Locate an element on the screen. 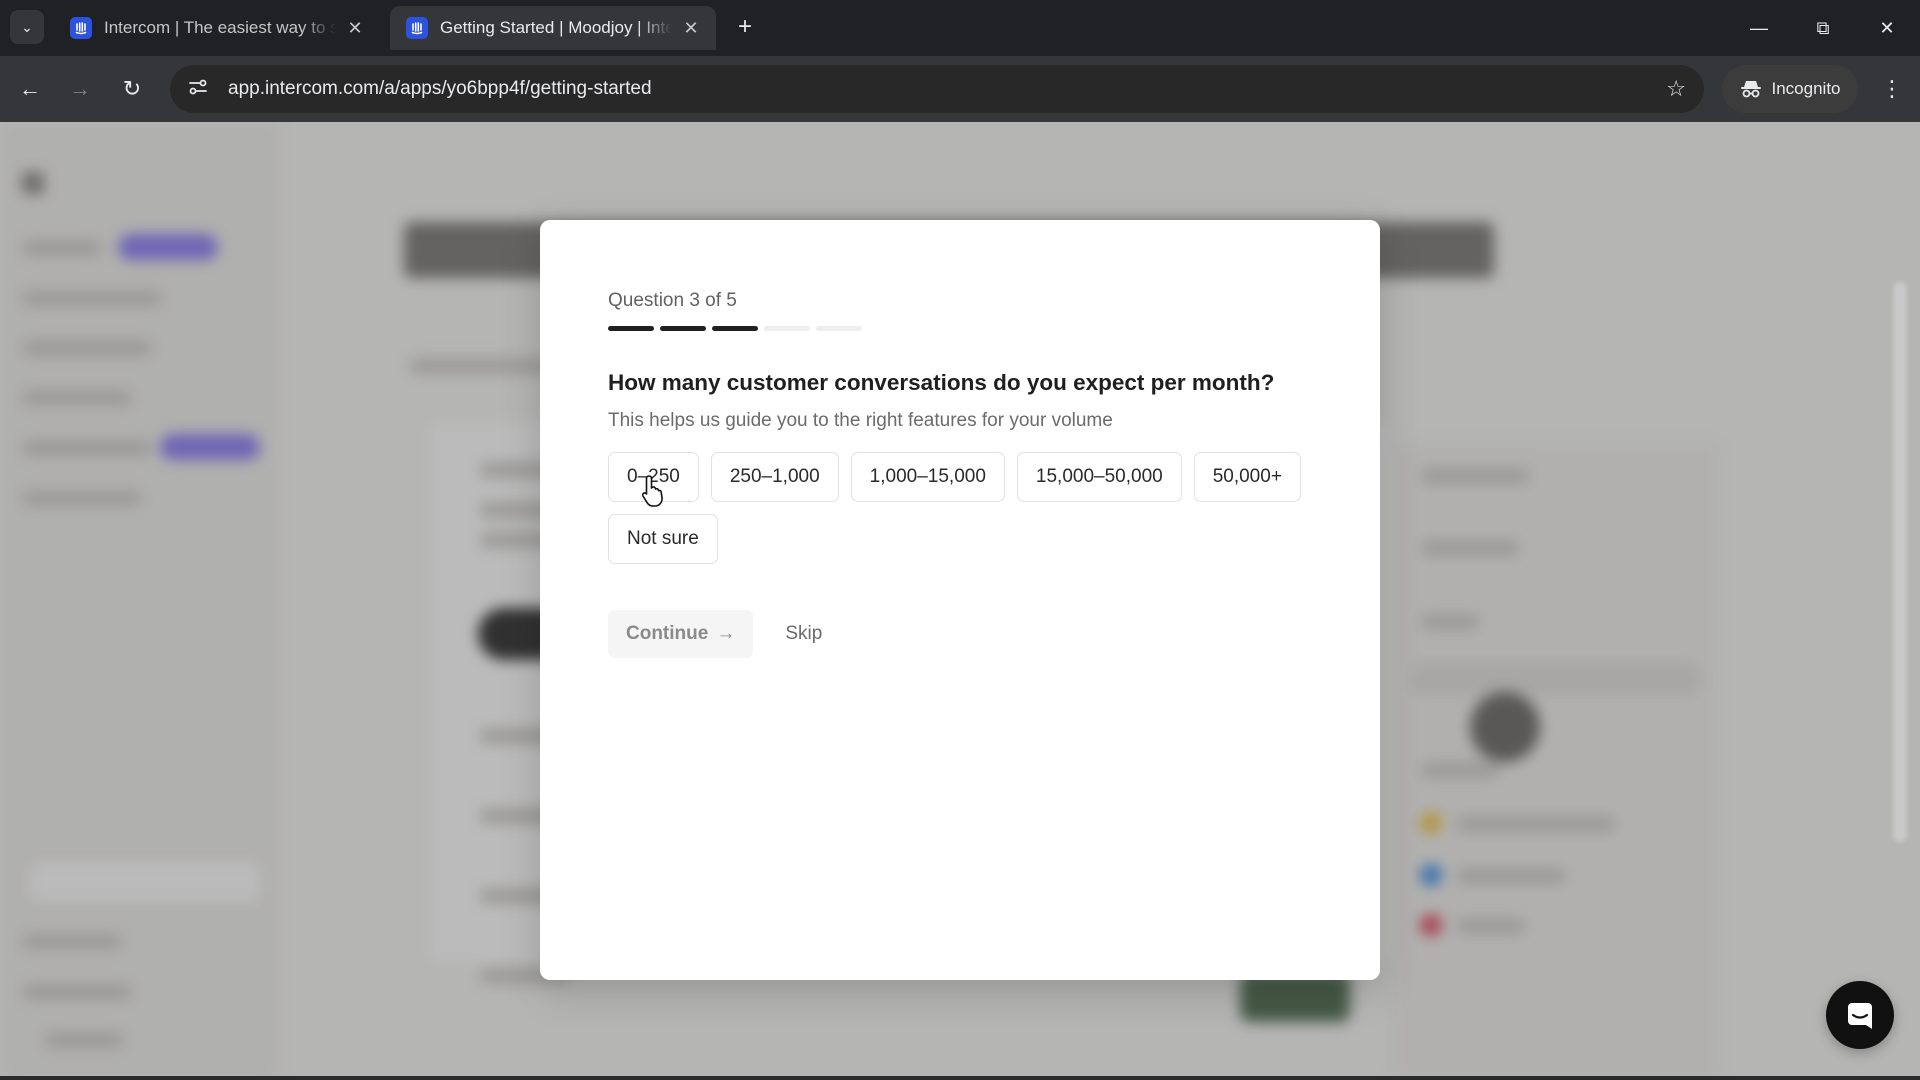  option-not-sure: Not sure is located at coordinates (663, 539).